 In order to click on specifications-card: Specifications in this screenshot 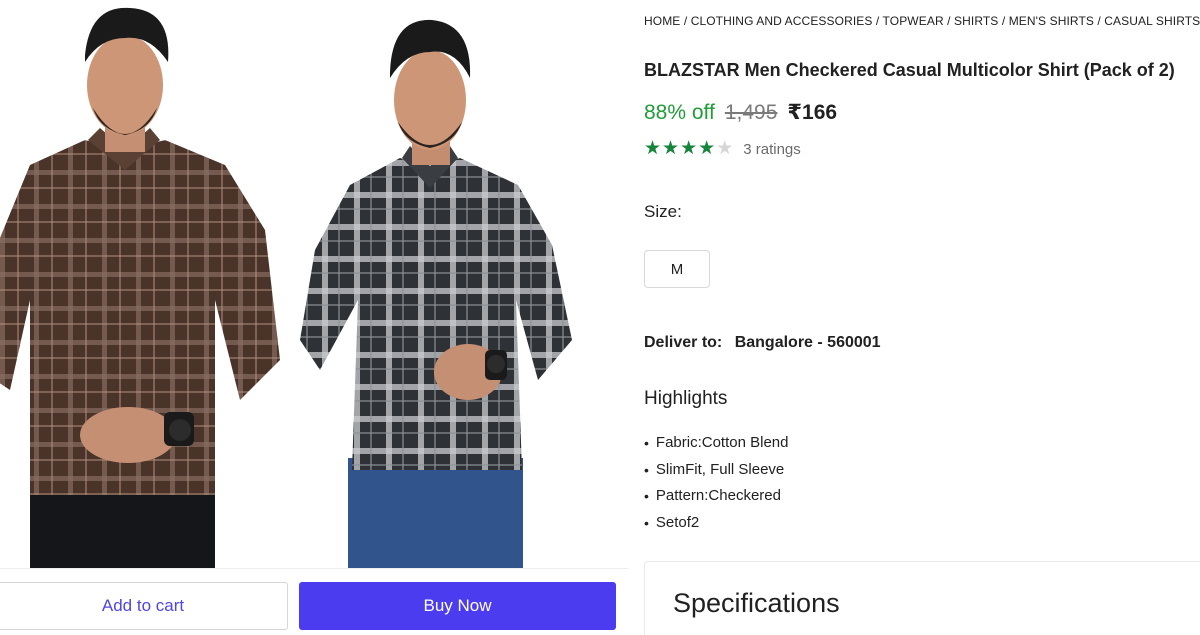, I will do `click(922, 598)`.